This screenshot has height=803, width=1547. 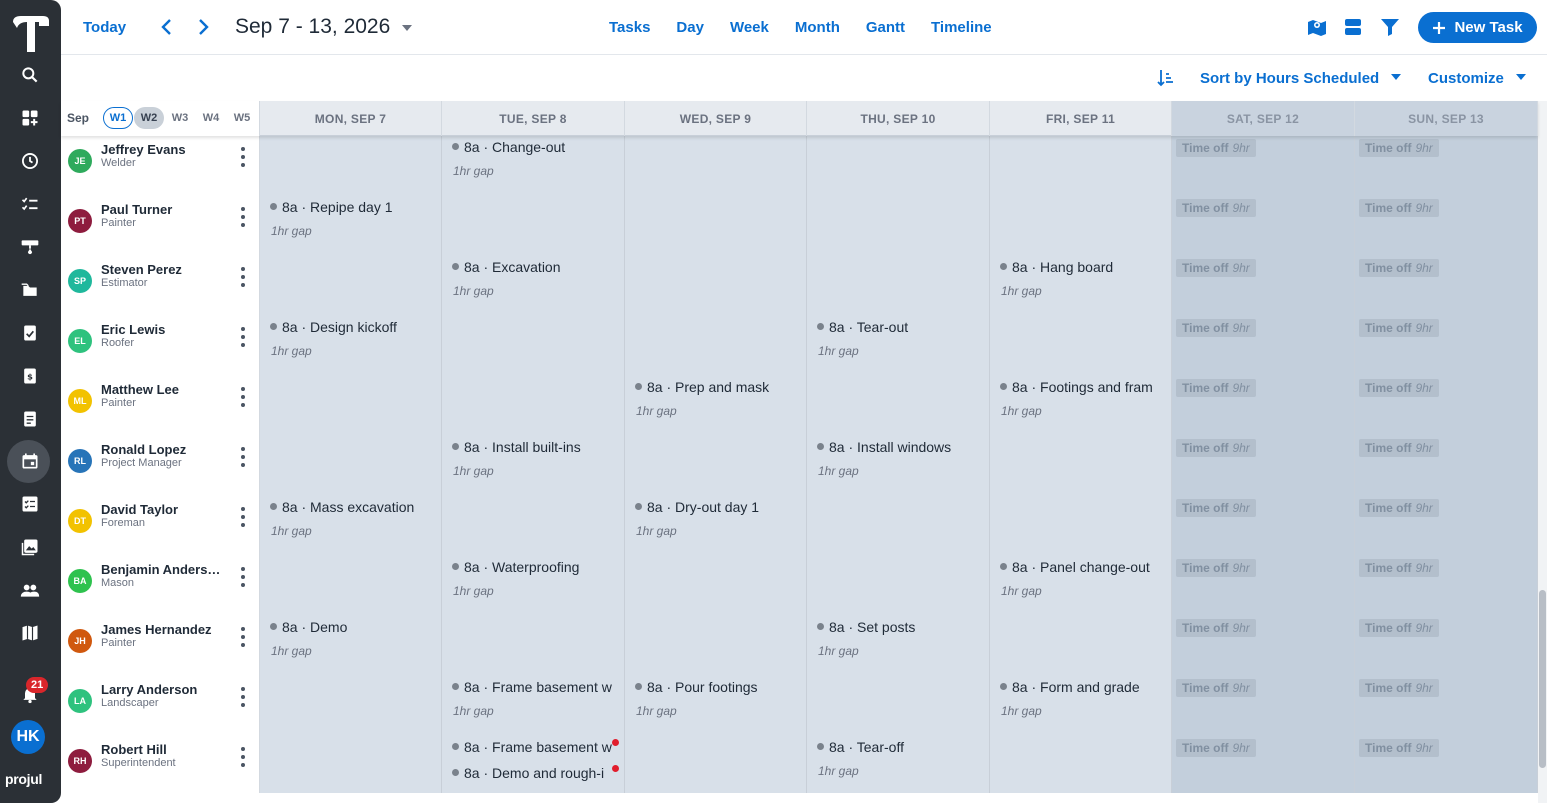 I want to click on vertical-scrollbar-thumb, so click(x=1542, y=679).